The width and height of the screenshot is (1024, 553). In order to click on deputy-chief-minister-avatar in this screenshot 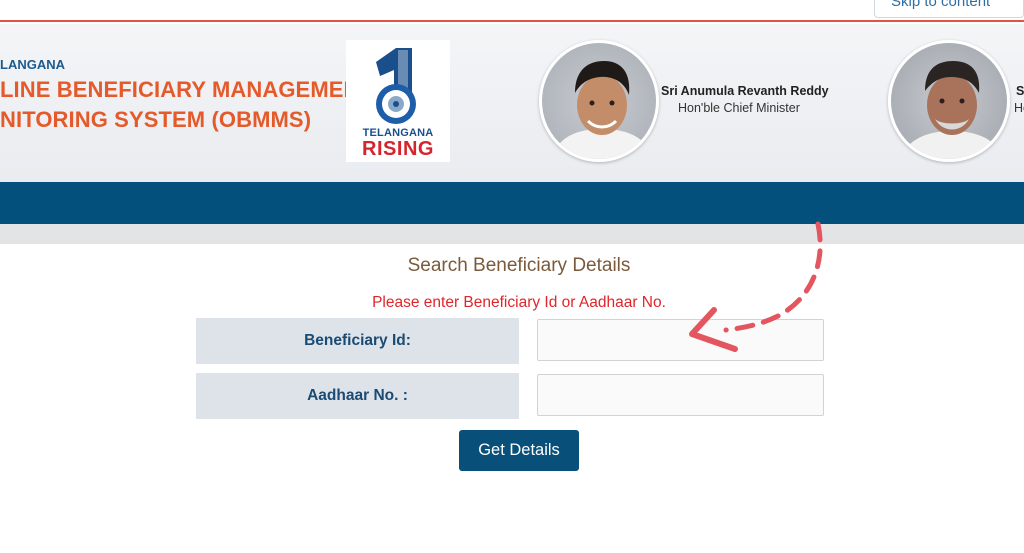, I will do `click(949, 101)`.